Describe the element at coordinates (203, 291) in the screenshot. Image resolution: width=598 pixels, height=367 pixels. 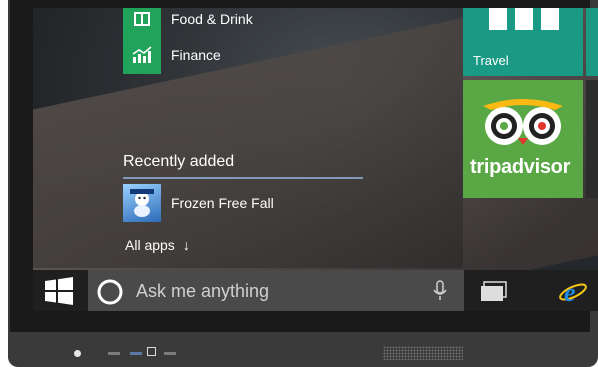
I see `search-placeholder: Ask me anything` at that location.